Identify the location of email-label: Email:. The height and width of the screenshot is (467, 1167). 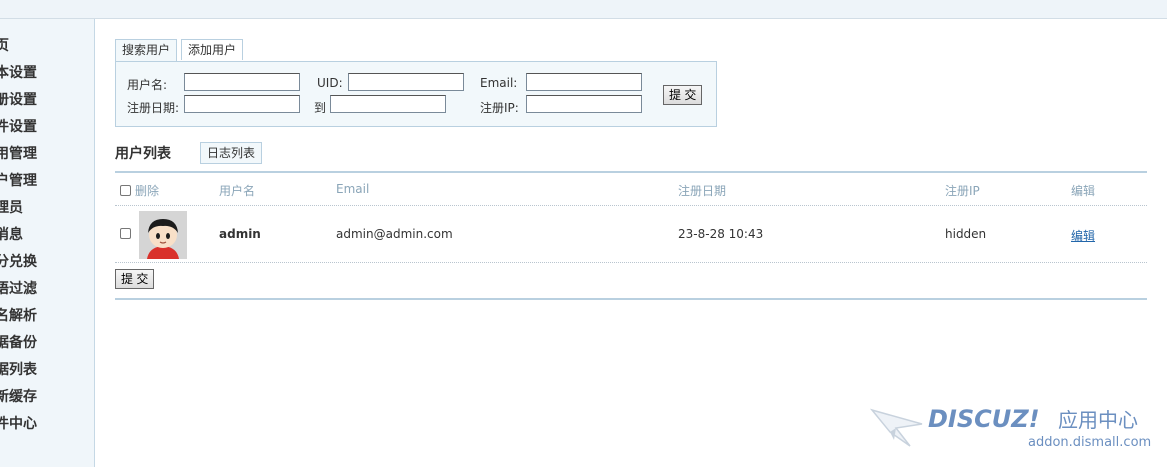
(499, 83).